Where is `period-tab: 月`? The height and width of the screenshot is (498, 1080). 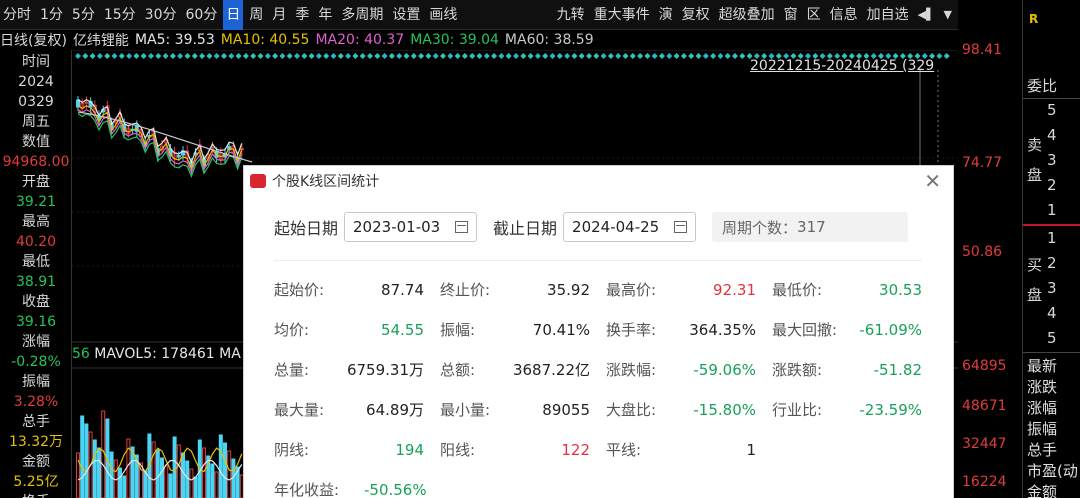 period-tab: 月 is located at coordinates (279, 15).